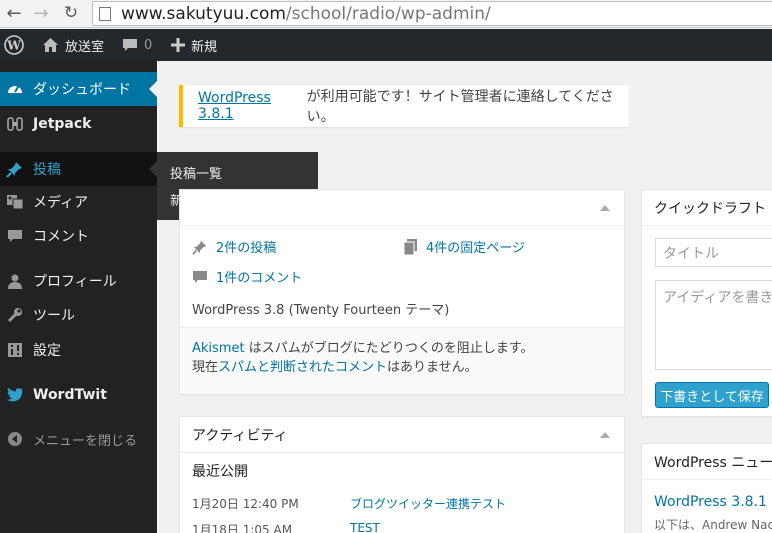  I want to click on pages-icon, so click(410, 246).